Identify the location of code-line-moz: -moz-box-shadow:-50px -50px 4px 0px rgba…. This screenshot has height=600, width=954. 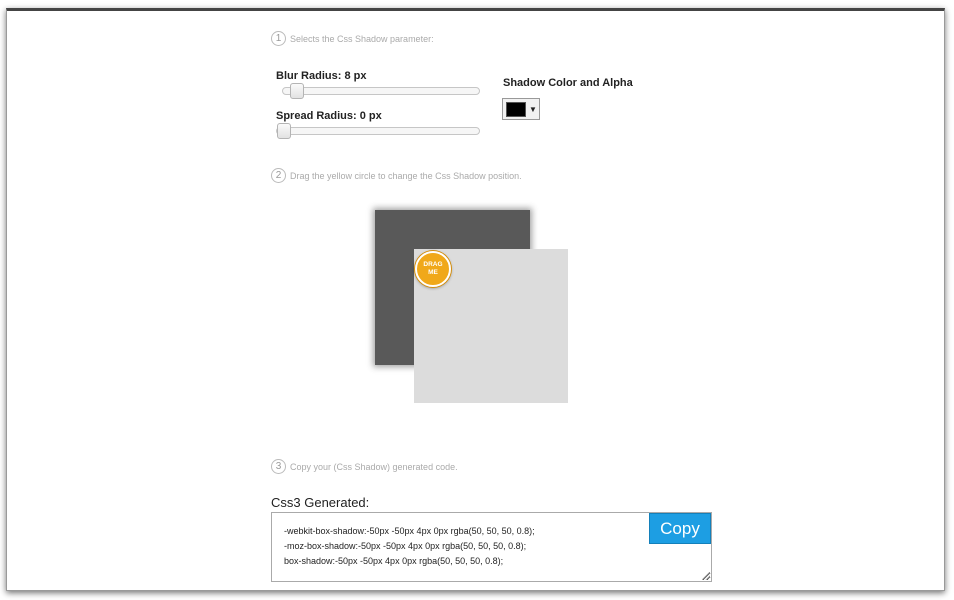
(405, 546).